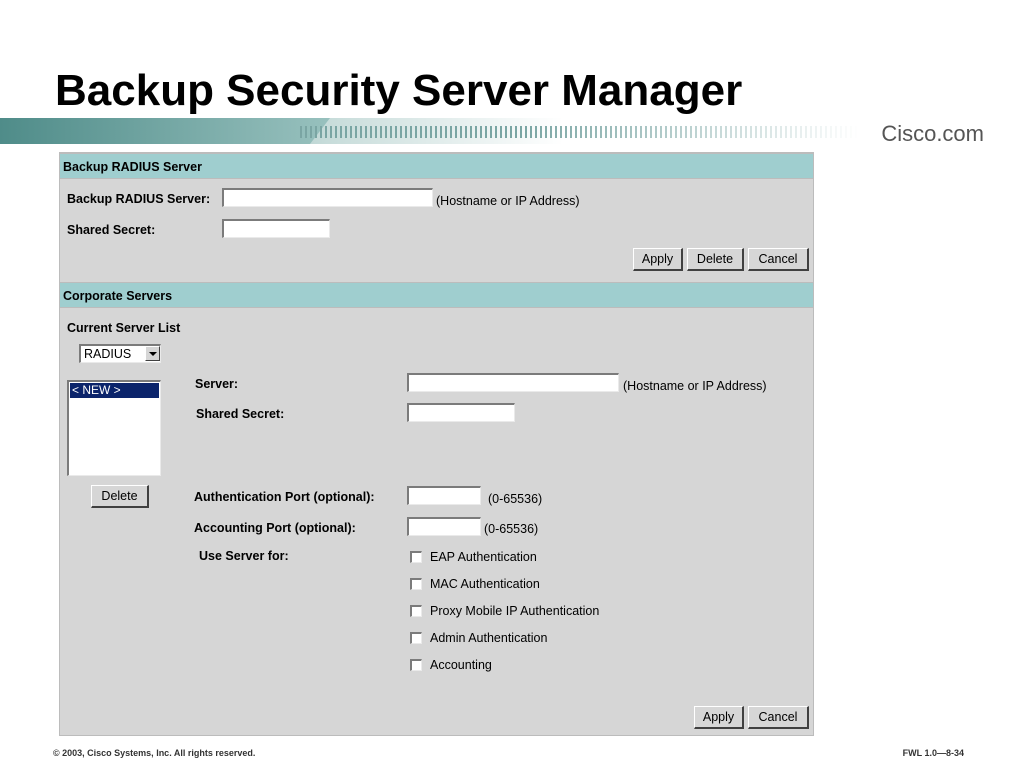 The image size is (1024, 768). I want to click on backup-delete-button: Delete, so click(715, 259).